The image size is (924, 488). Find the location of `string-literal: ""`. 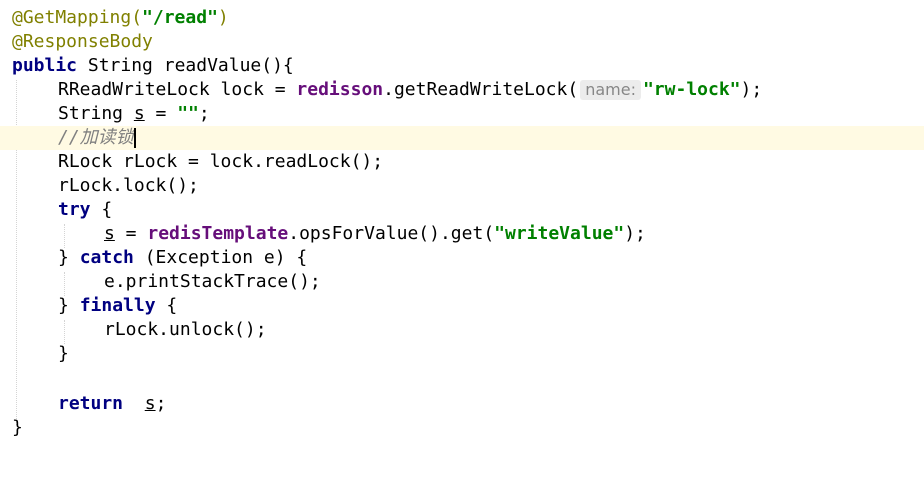

string-literal: "" is located at coordinates (188, 113).